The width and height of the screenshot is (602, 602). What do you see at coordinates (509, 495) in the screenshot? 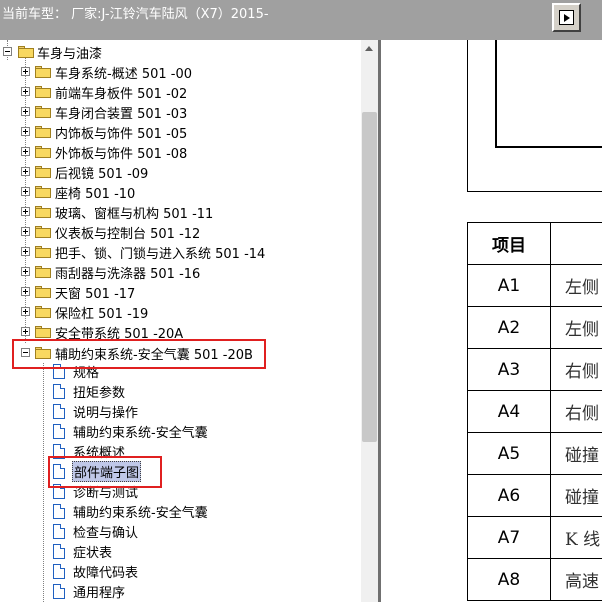
I see `table-cell-item: A6` at bounding box center [509, 495].